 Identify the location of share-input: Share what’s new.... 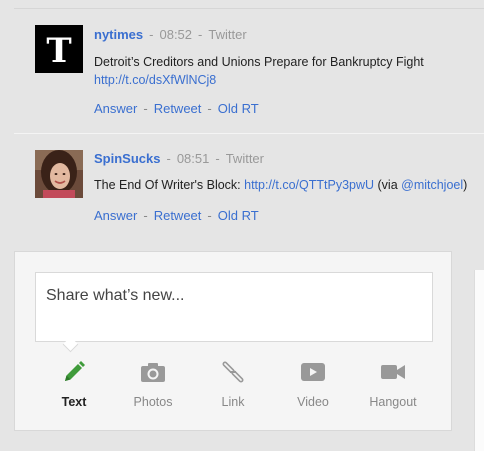
(234, 307).